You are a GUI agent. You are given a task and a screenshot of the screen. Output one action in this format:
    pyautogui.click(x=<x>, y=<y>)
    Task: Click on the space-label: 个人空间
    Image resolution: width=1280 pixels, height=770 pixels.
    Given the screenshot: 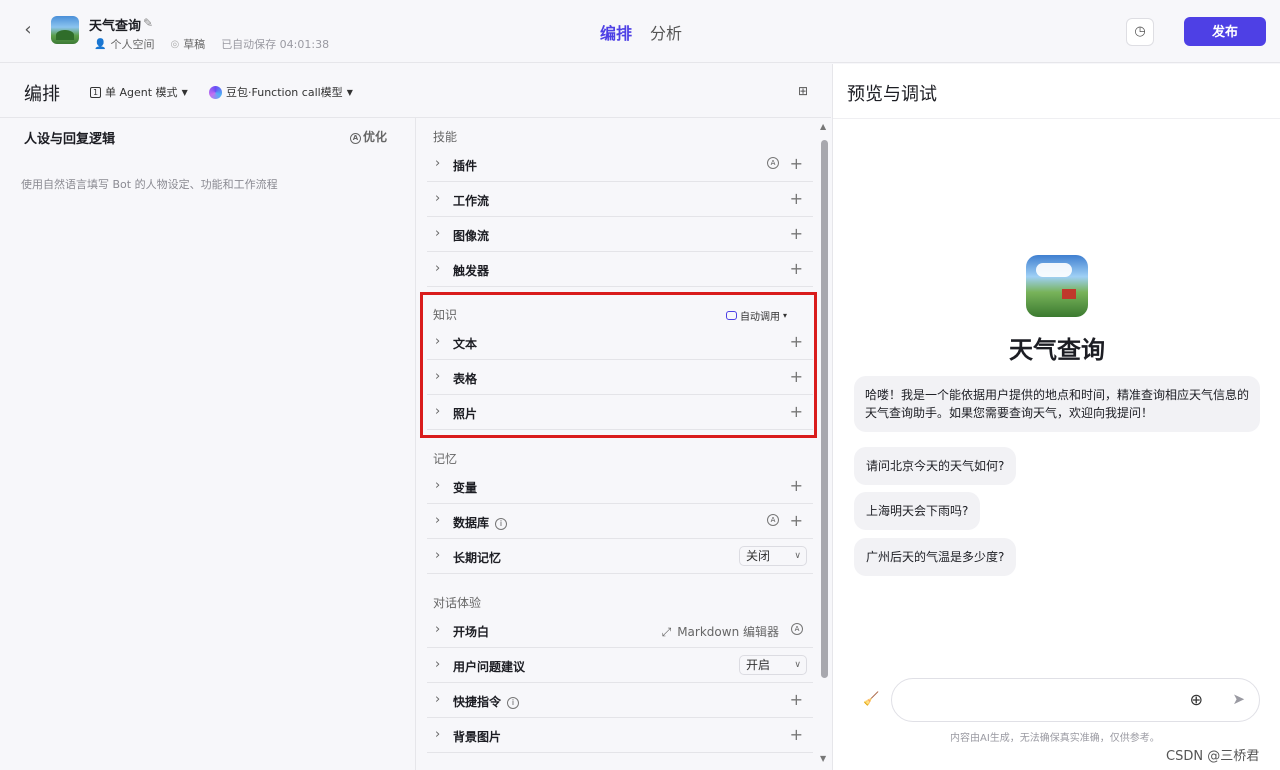 What is the action you would take?
    pyautogui.click(x=132, y=44)
    